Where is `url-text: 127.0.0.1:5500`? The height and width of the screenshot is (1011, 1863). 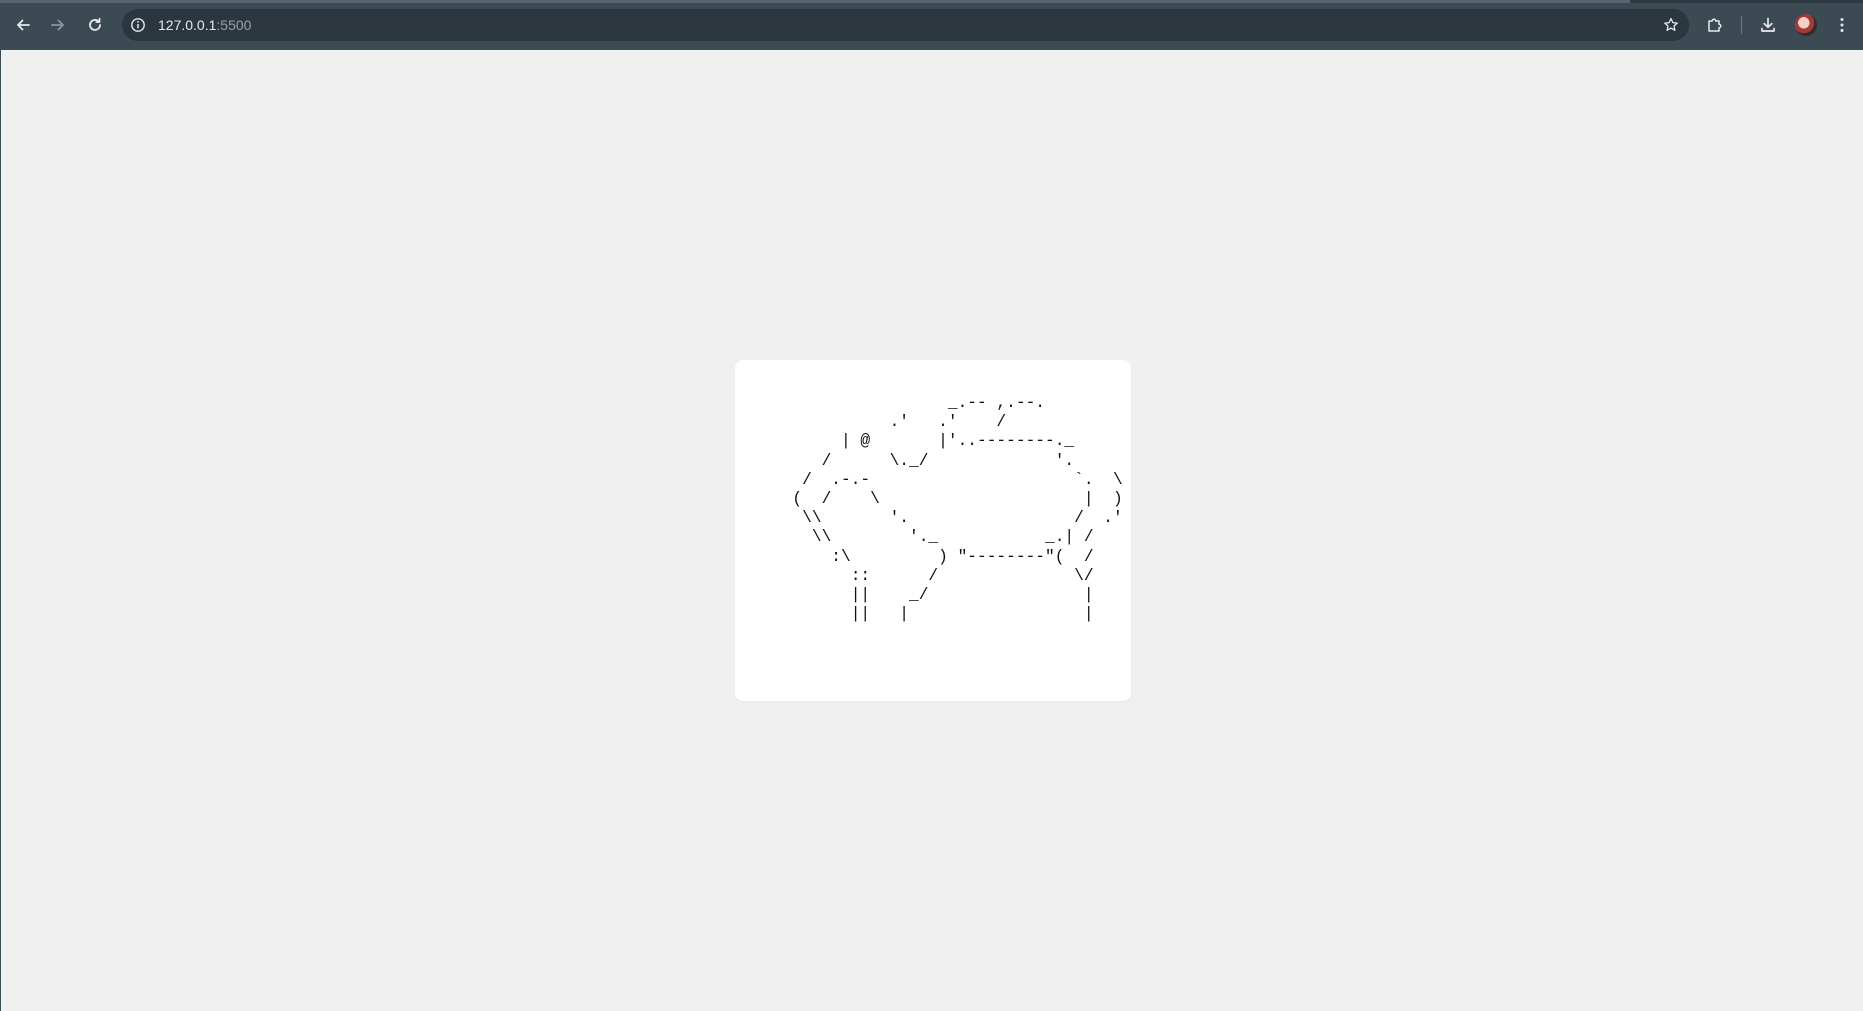
url-text: 127.0.0.1:5500 is located at coordinates (204, 25).